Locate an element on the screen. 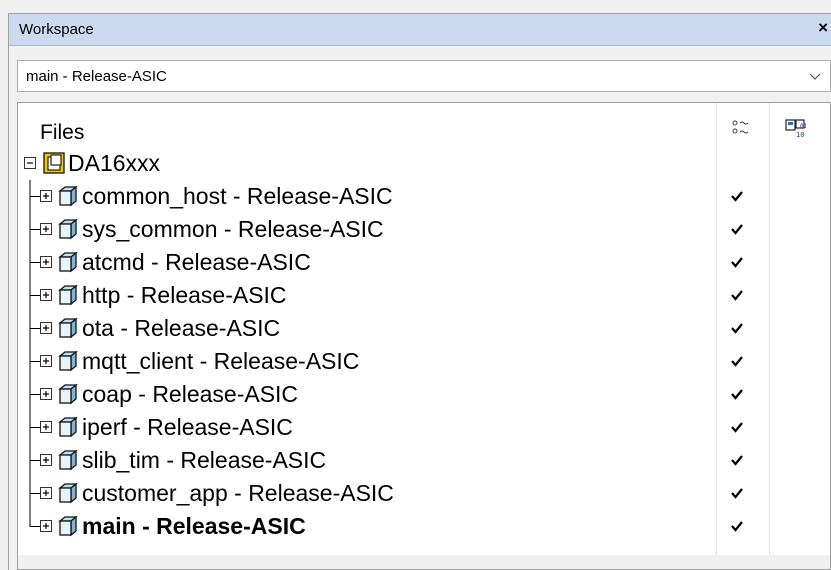 This screenshot has height=570, width=831. svg-text: 01 is located at coordinates (803, 126).